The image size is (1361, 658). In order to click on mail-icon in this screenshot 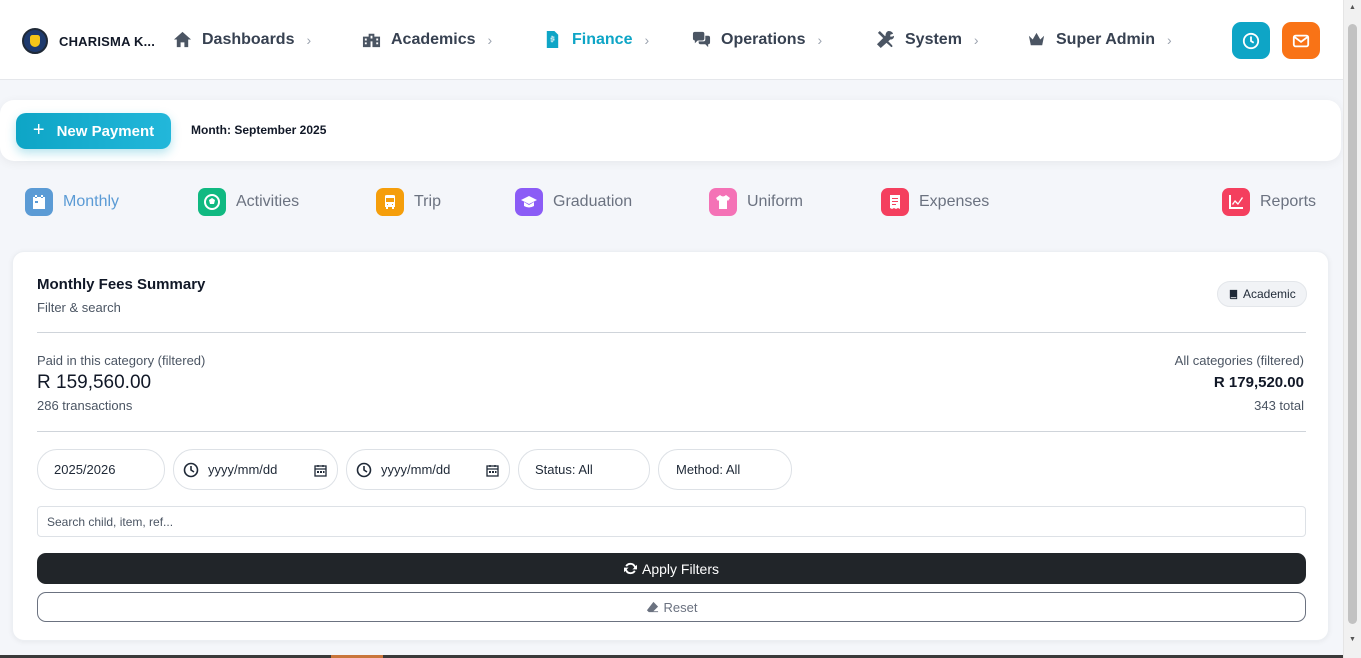, I will do `click(1301, 40)`.